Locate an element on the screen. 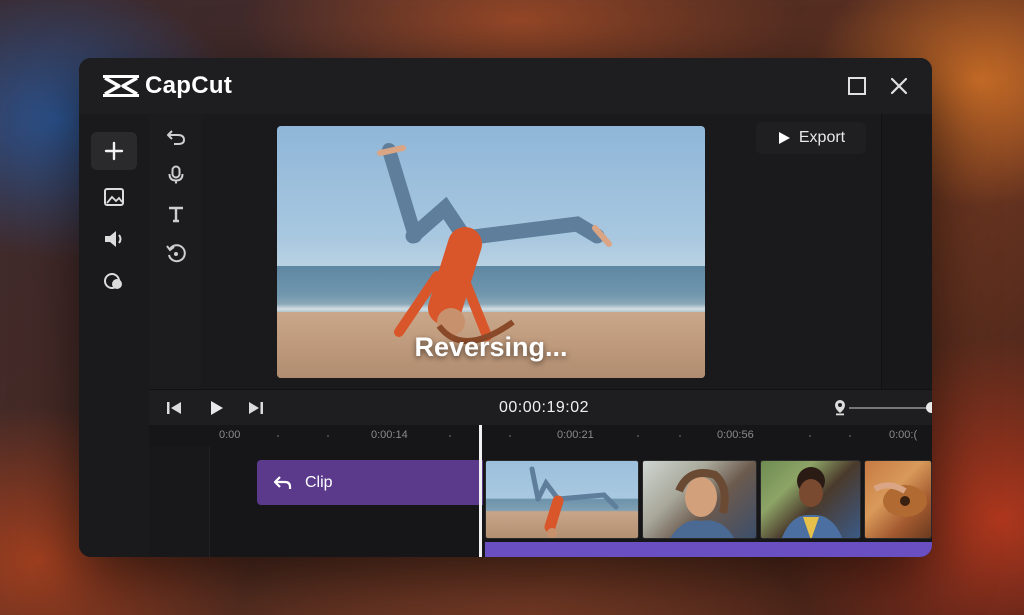  text-icon is located at coordinates (176, 214).